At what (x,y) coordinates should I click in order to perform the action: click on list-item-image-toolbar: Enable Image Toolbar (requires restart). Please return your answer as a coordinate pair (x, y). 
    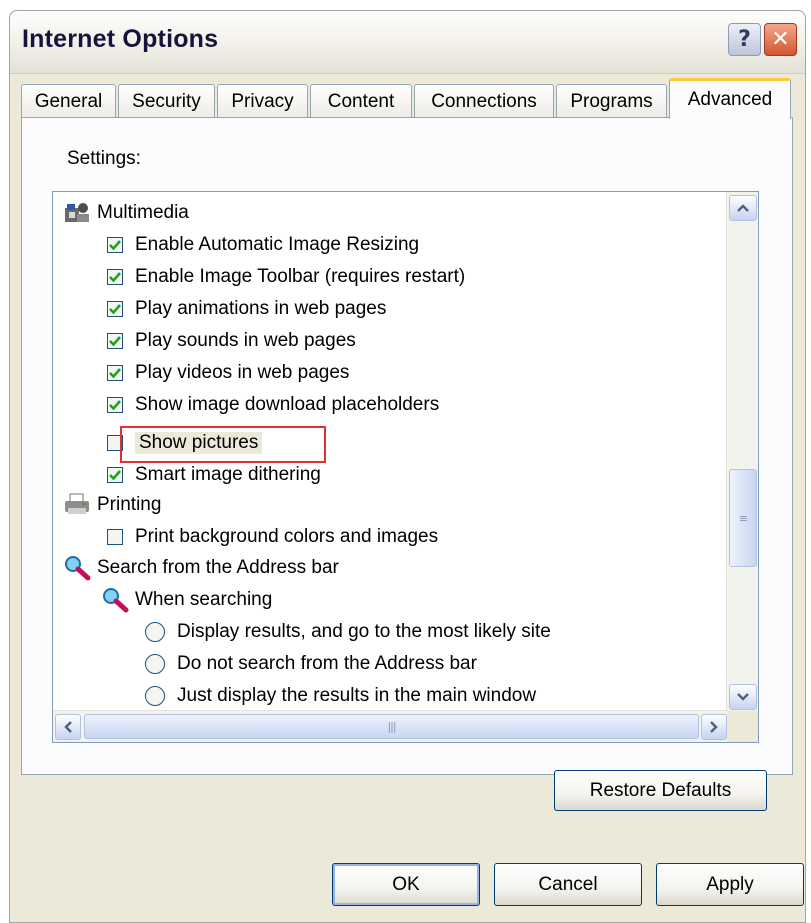
    Looking at the image, I should click on (286, 277).